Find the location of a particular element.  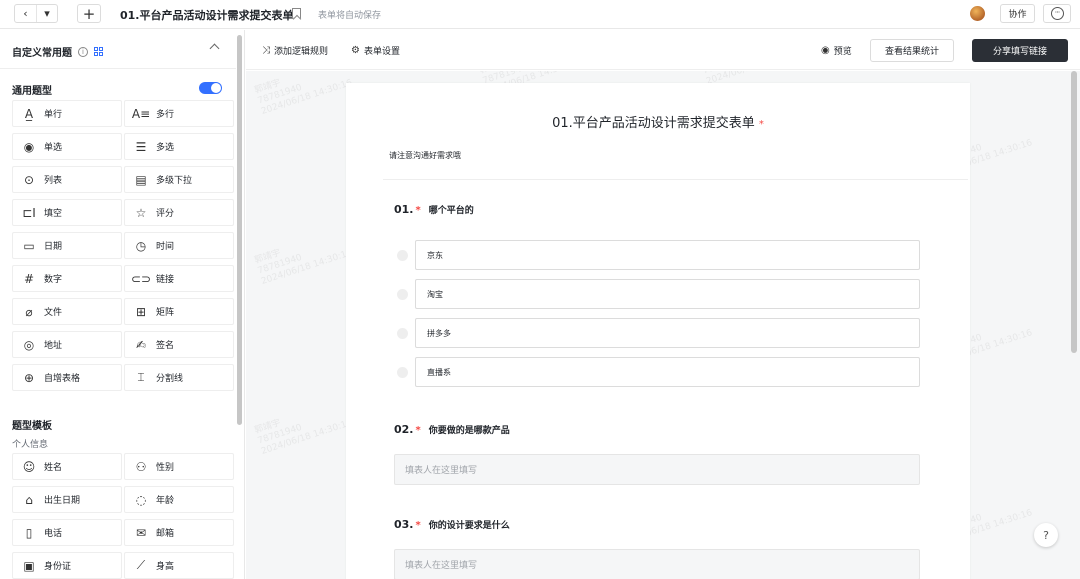

hash-icon: # is located at coordinates (29, 278).